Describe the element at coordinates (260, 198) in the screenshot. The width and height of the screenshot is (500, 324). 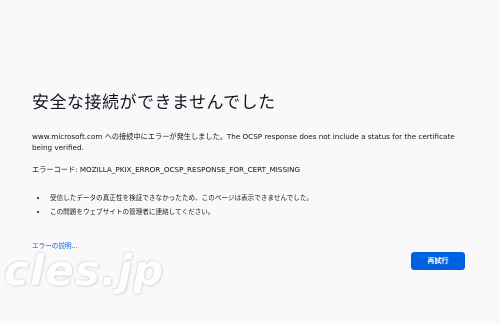
I see `suggestion-item: 受信したデータの真正性を検証できなかったため、このページは表示できませんでした。` at that location.